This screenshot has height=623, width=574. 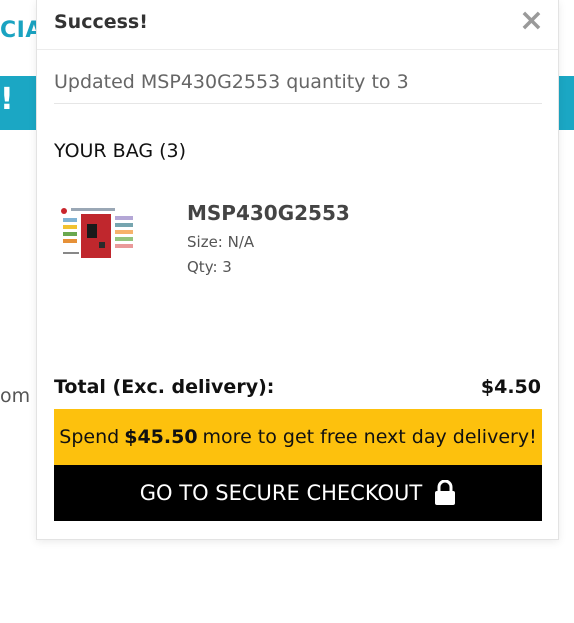 What do you see at coordinates (298, 87) in the screenshot?
I see `update-notice: Updated MSP430G2553 quantity to 3` at bounding box center [298, 87].